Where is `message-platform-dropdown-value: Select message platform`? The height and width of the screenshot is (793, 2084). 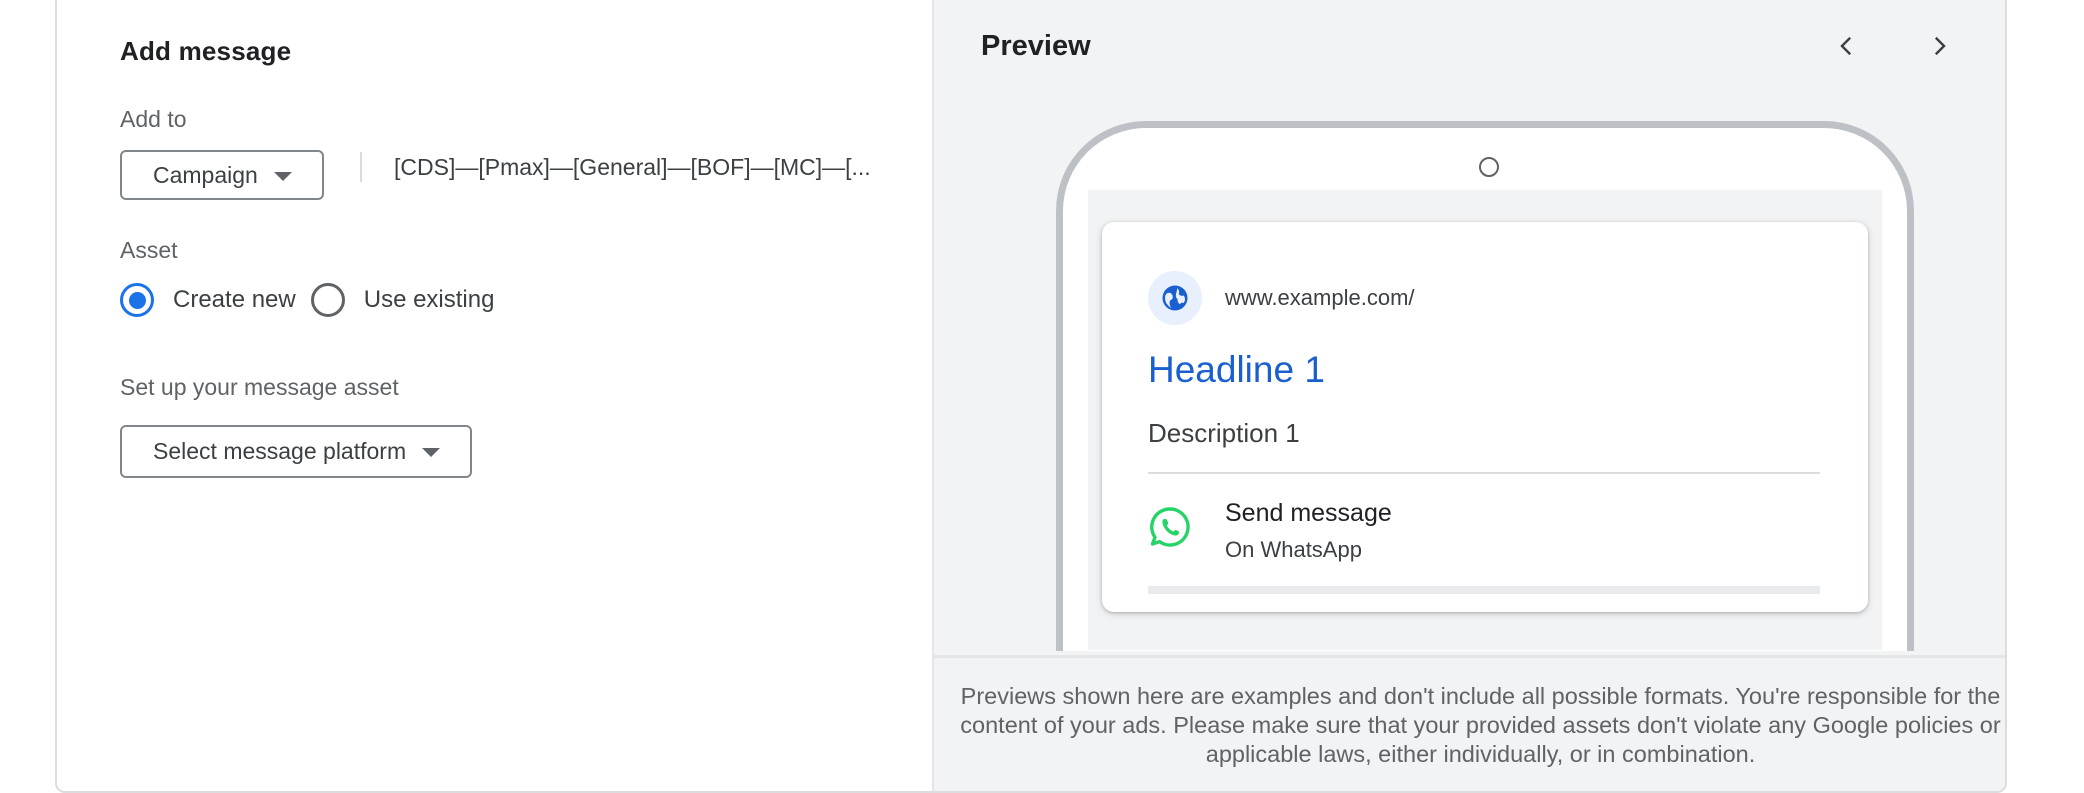
message-platform-dropdown-value: Select message platform is located at coordinates (280, 451).